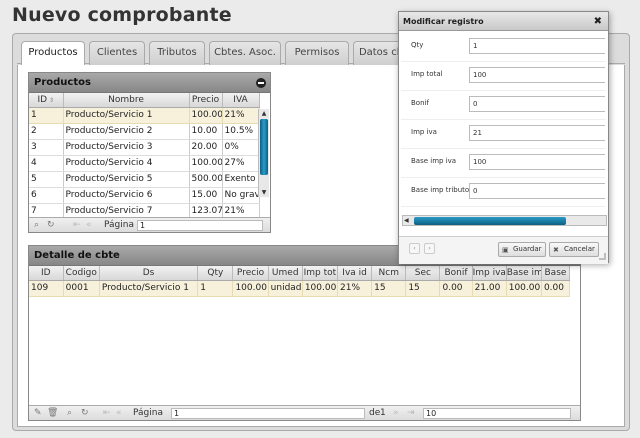 The image size is (640, 438). Describe the element at coordinates (215, 273) in the screenshot. I see `column-header: Qty` at that location.